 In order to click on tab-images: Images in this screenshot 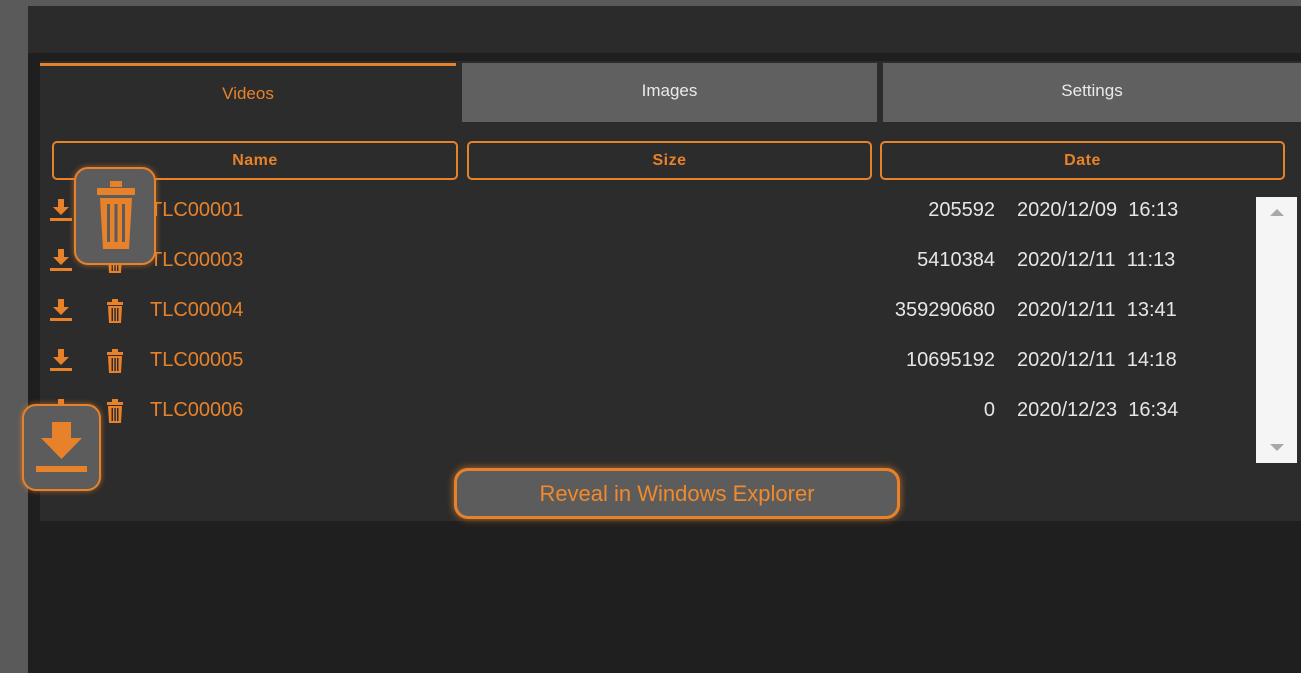, I will do `click(669, 92)`.